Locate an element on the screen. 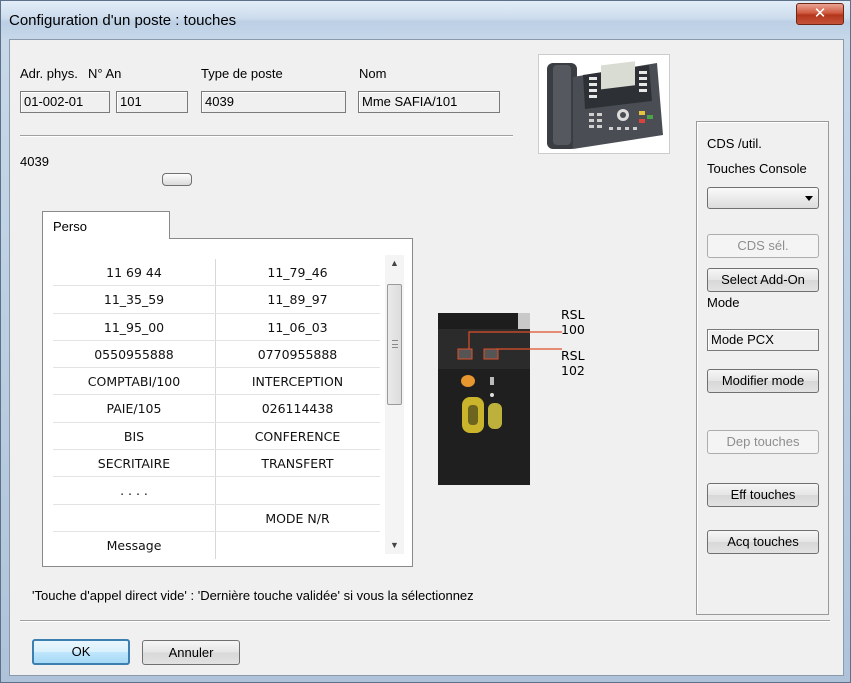 The width and height of the screenshot is (851, 683). keys-scrollbar: ▲ ▼ is located at coordinates (394, 404).